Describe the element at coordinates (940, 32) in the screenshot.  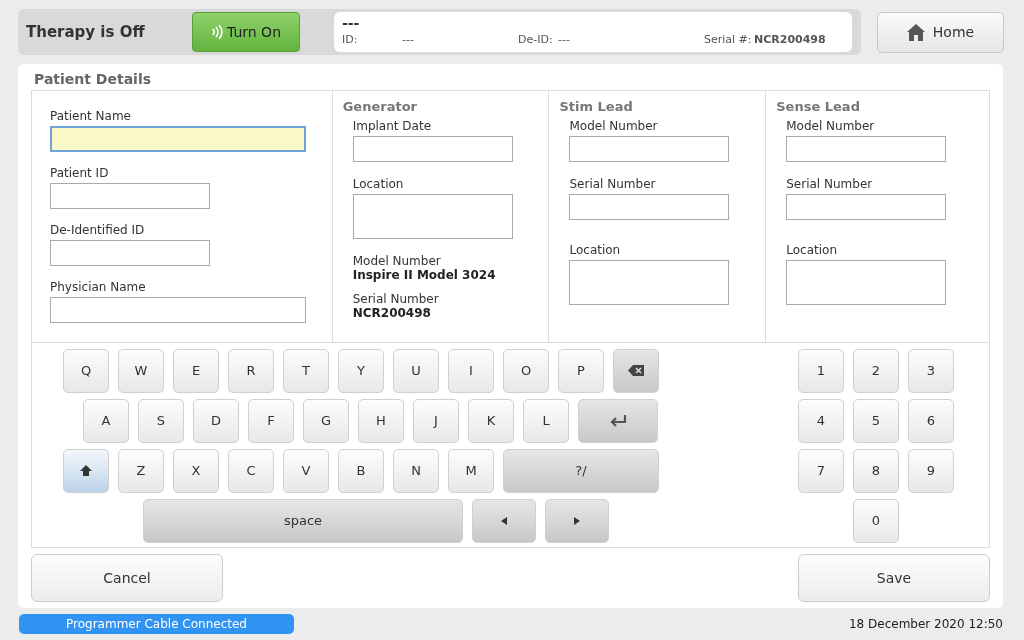
I see `home-button: Home` at that location.